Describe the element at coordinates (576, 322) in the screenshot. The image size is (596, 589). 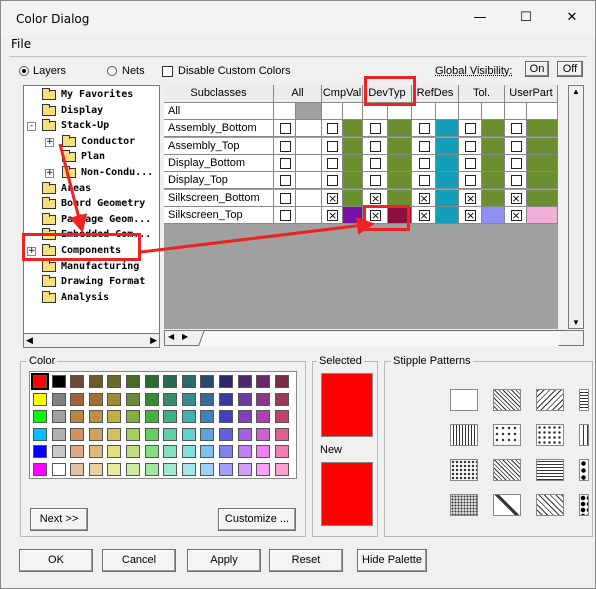
I see `scroll-down-icon: ▼` at that location.